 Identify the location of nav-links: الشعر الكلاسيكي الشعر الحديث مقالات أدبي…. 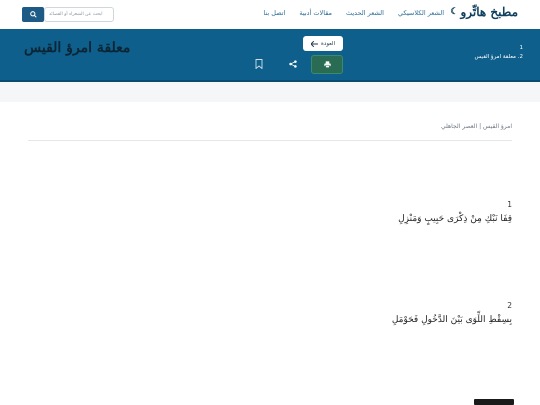
(353, 13).